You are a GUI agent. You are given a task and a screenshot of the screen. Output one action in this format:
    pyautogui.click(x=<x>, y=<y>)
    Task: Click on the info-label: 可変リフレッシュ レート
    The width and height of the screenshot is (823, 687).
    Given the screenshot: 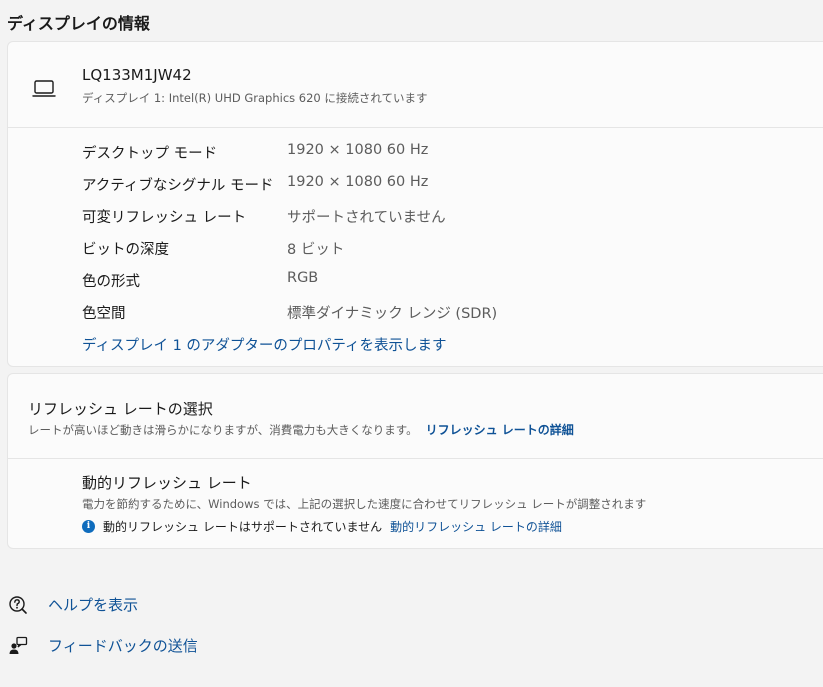 What is the action you would take?
    pyautogui.click(x=164, y=218)
    